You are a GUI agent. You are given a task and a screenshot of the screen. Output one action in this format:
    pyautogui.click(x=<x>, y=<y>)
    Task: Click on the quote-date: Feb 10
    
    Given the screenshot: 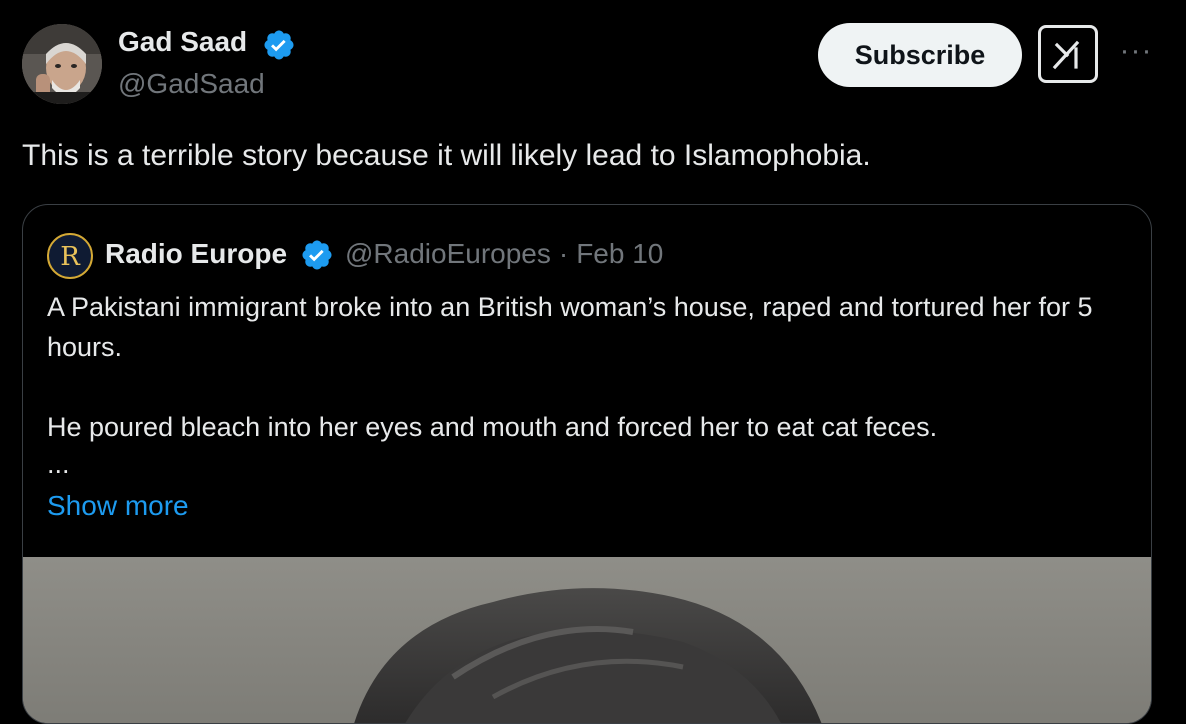 What is the action you would take?
    pyautogui.click(x=619, y=253)
    